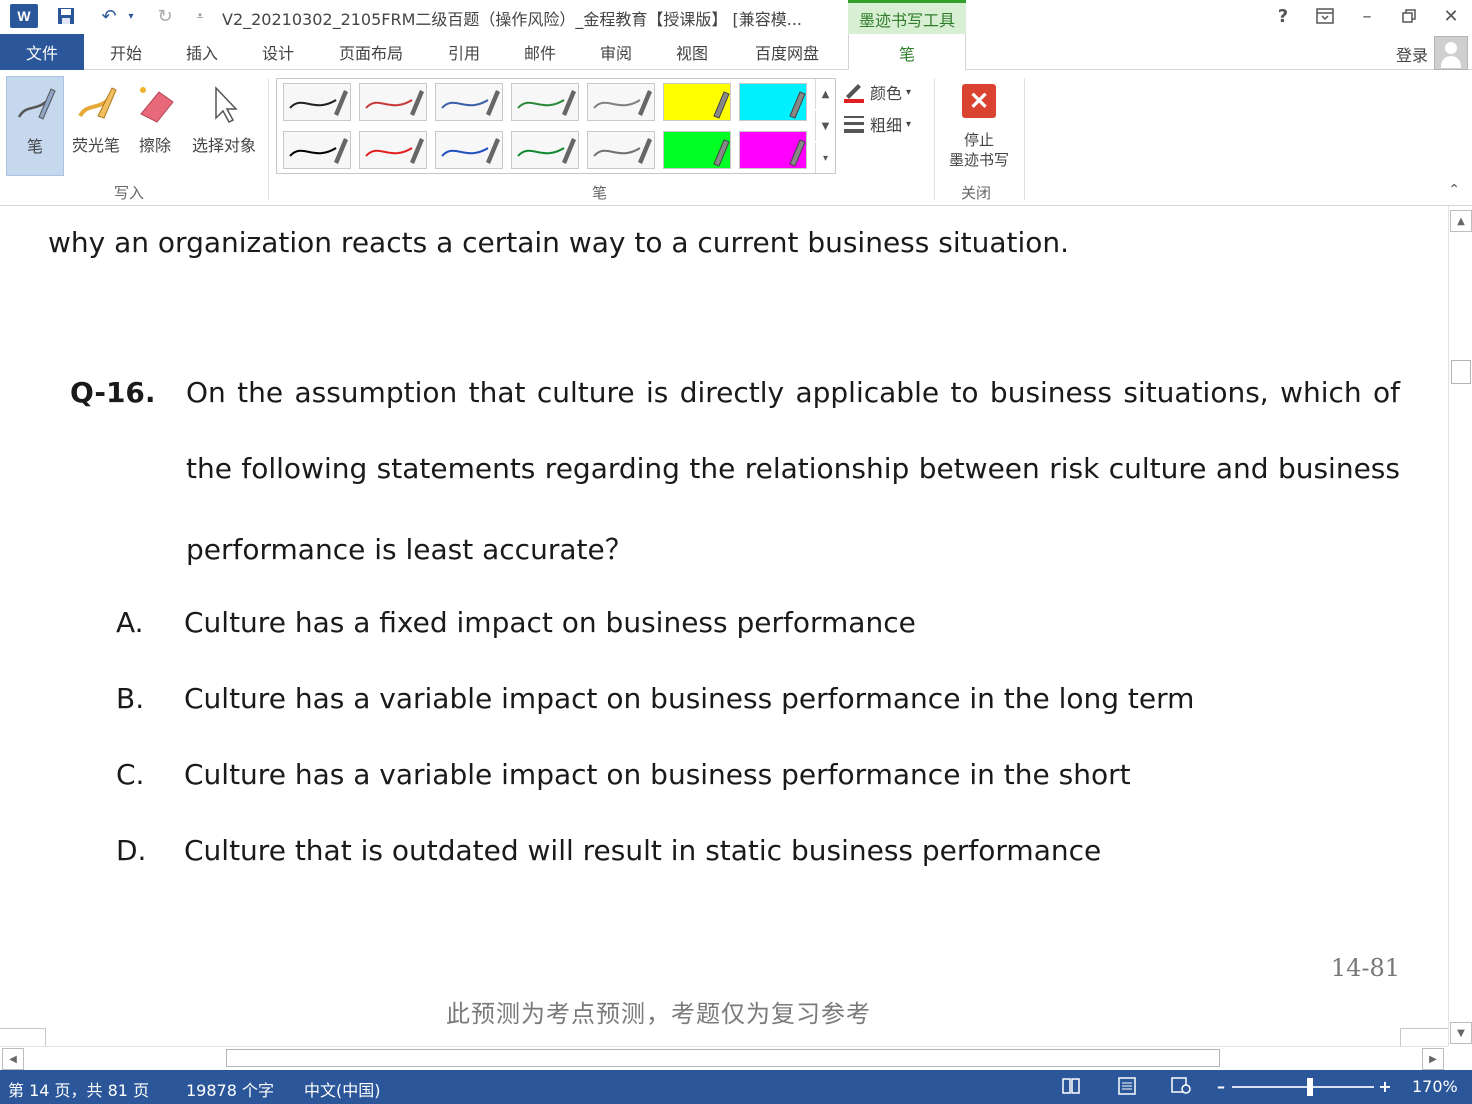 This screenshot has width=1472, height=1104. I want to click on color-button: 颜色 ▾, so click(876, 92).